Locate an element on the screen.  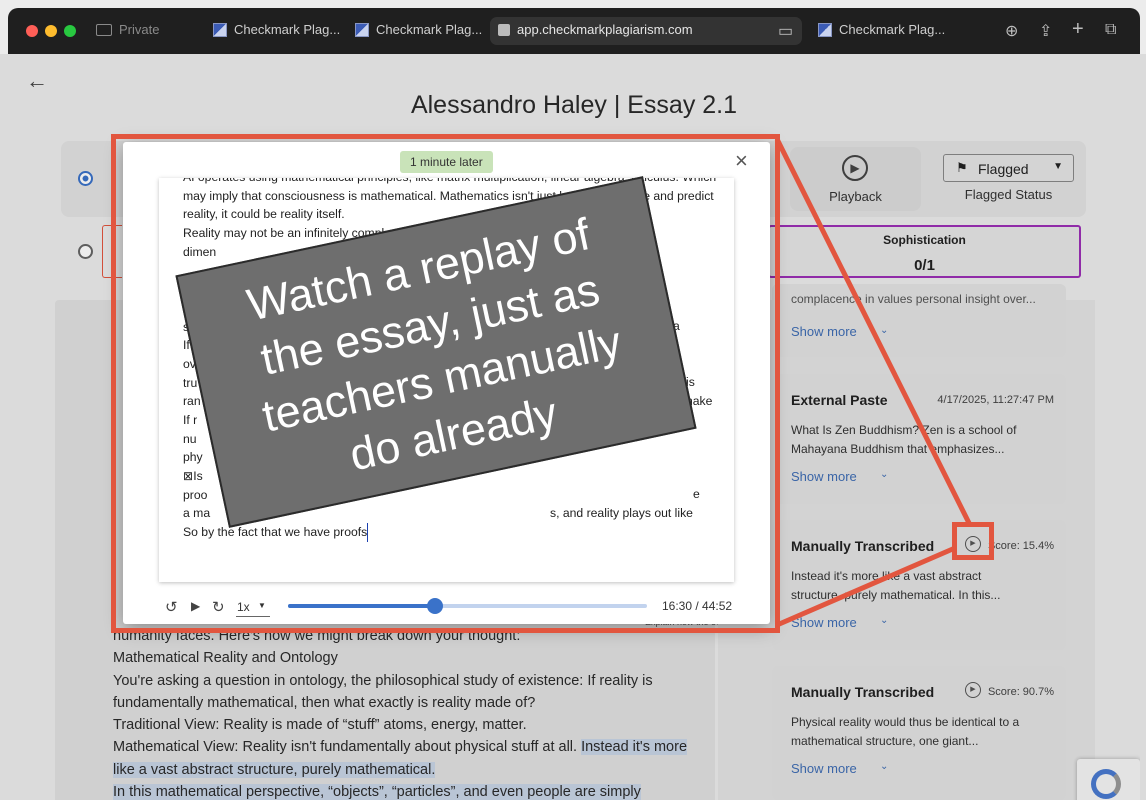
callout-line-top is located at coordinates (873, 332).